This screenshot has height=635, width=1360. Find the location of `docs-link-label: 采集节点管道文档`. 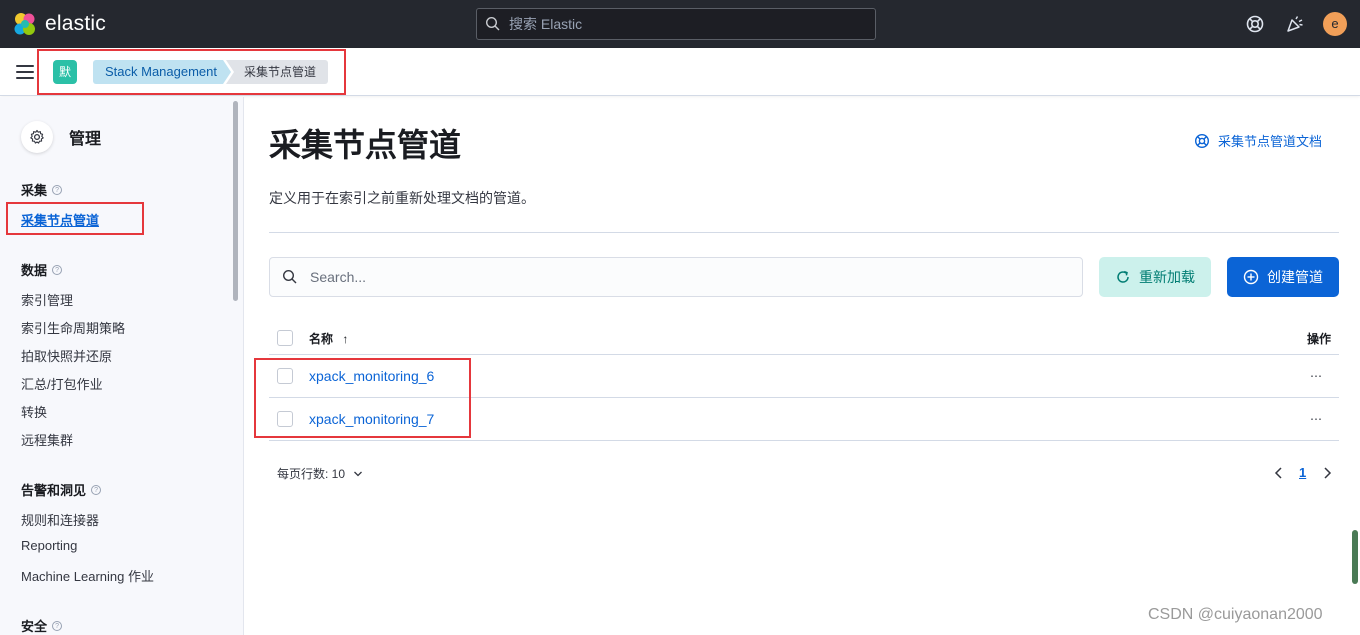

docs-link-label: 采集节点管道文档 is located at coordinates (1270, 141).